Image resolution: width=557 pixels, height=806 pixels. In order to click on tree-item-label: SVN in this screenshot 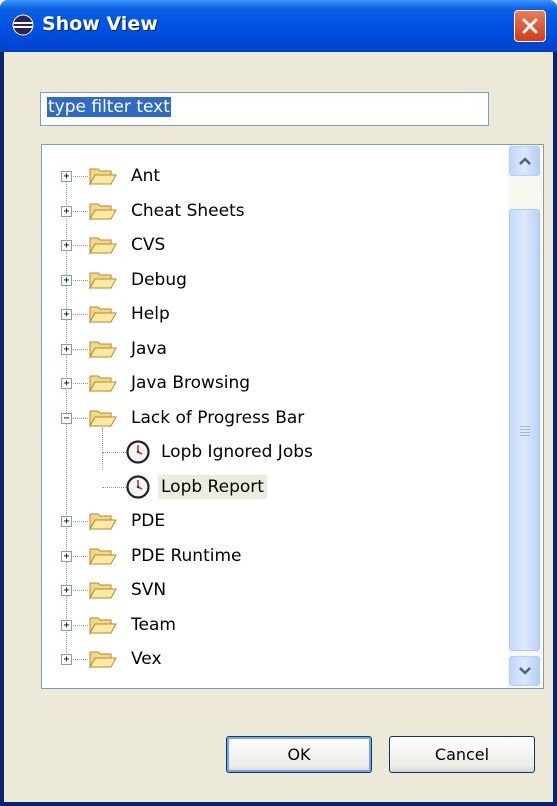, I will do `click(149, 590)`.